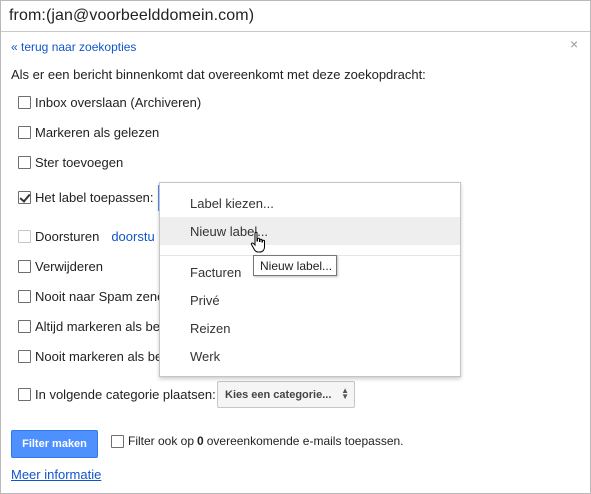 This screenshot has width=591, height=494. I want to click on always-important-label: Altijd markeren als be, so click(97, 326).